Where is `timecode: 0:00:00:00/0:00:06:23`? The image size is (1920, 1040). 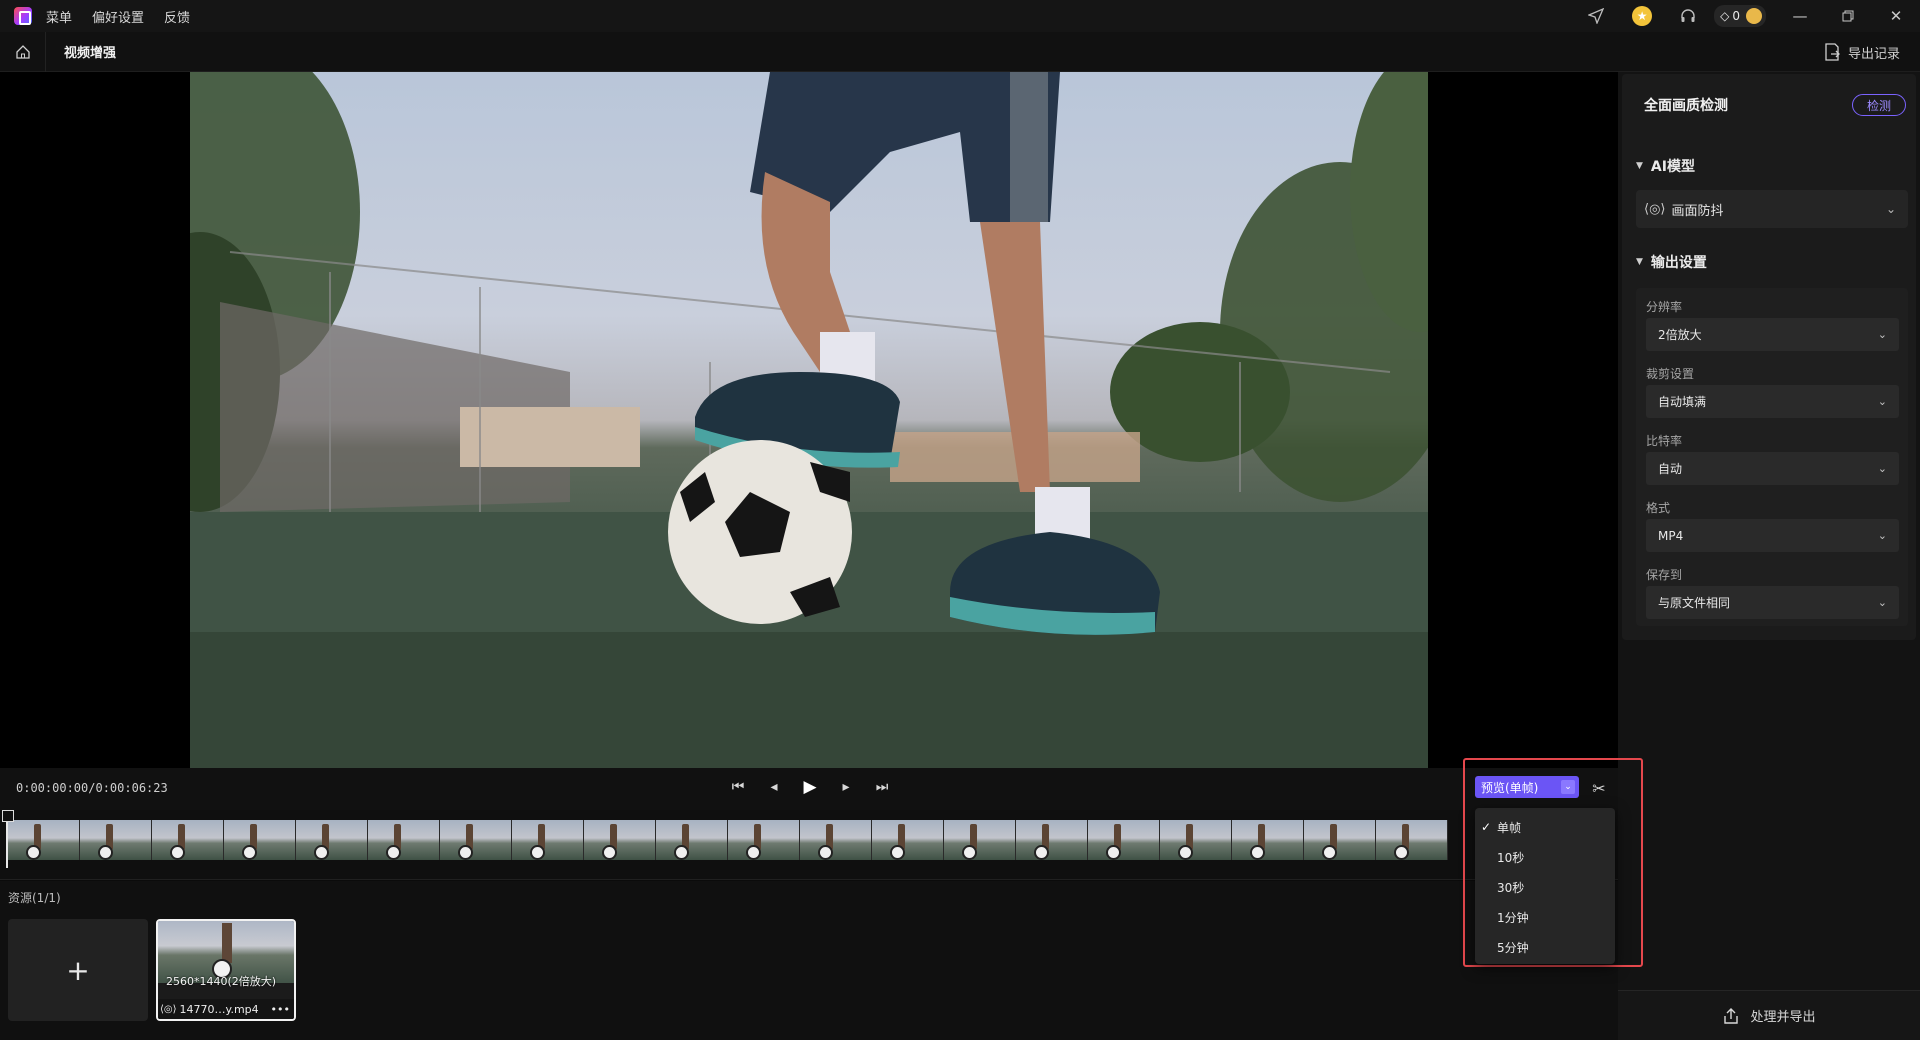
timecode: 0:00:00:00/0:00:06:23 is located at coordinates (92, 788).